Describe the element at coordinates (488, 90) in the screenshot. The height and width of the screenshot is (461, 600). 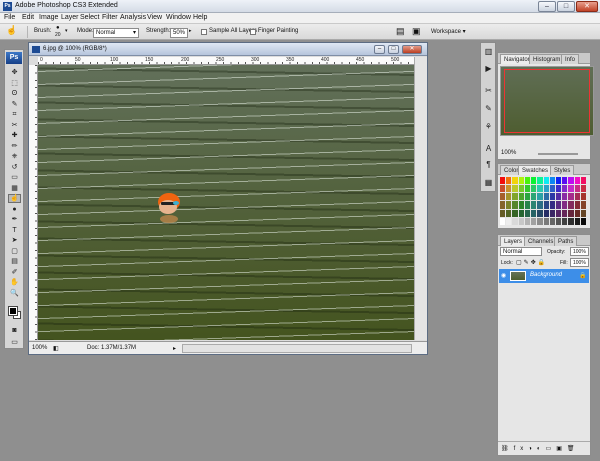
I see `tool-presets-dock-icon: ✂` at that location.